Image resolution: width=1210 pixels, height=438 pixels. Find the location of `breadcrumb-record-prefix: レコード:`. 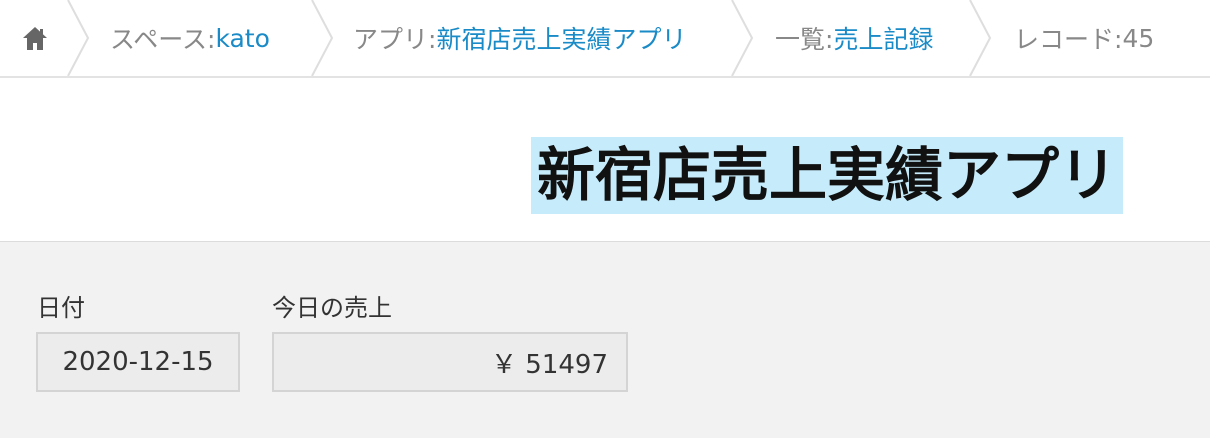

breadcrumb-record-prefix: レコード: is located at coordinates (1068, 39).